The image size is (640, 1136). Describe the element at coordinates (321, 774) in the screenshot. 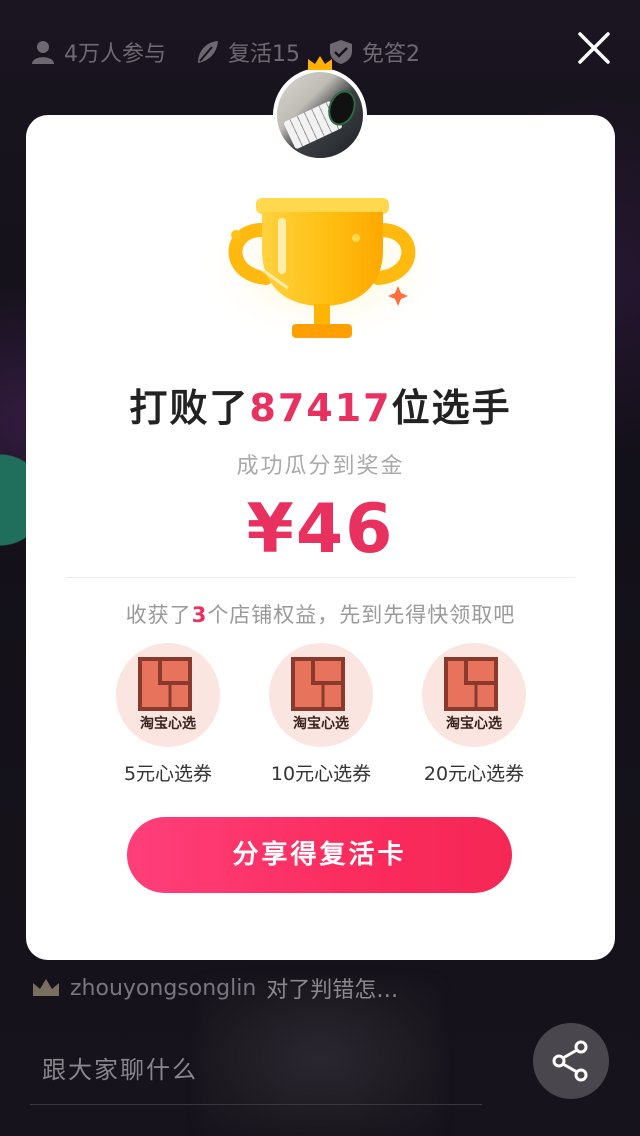

I see `coupon-label: 10元心选券` at that location.